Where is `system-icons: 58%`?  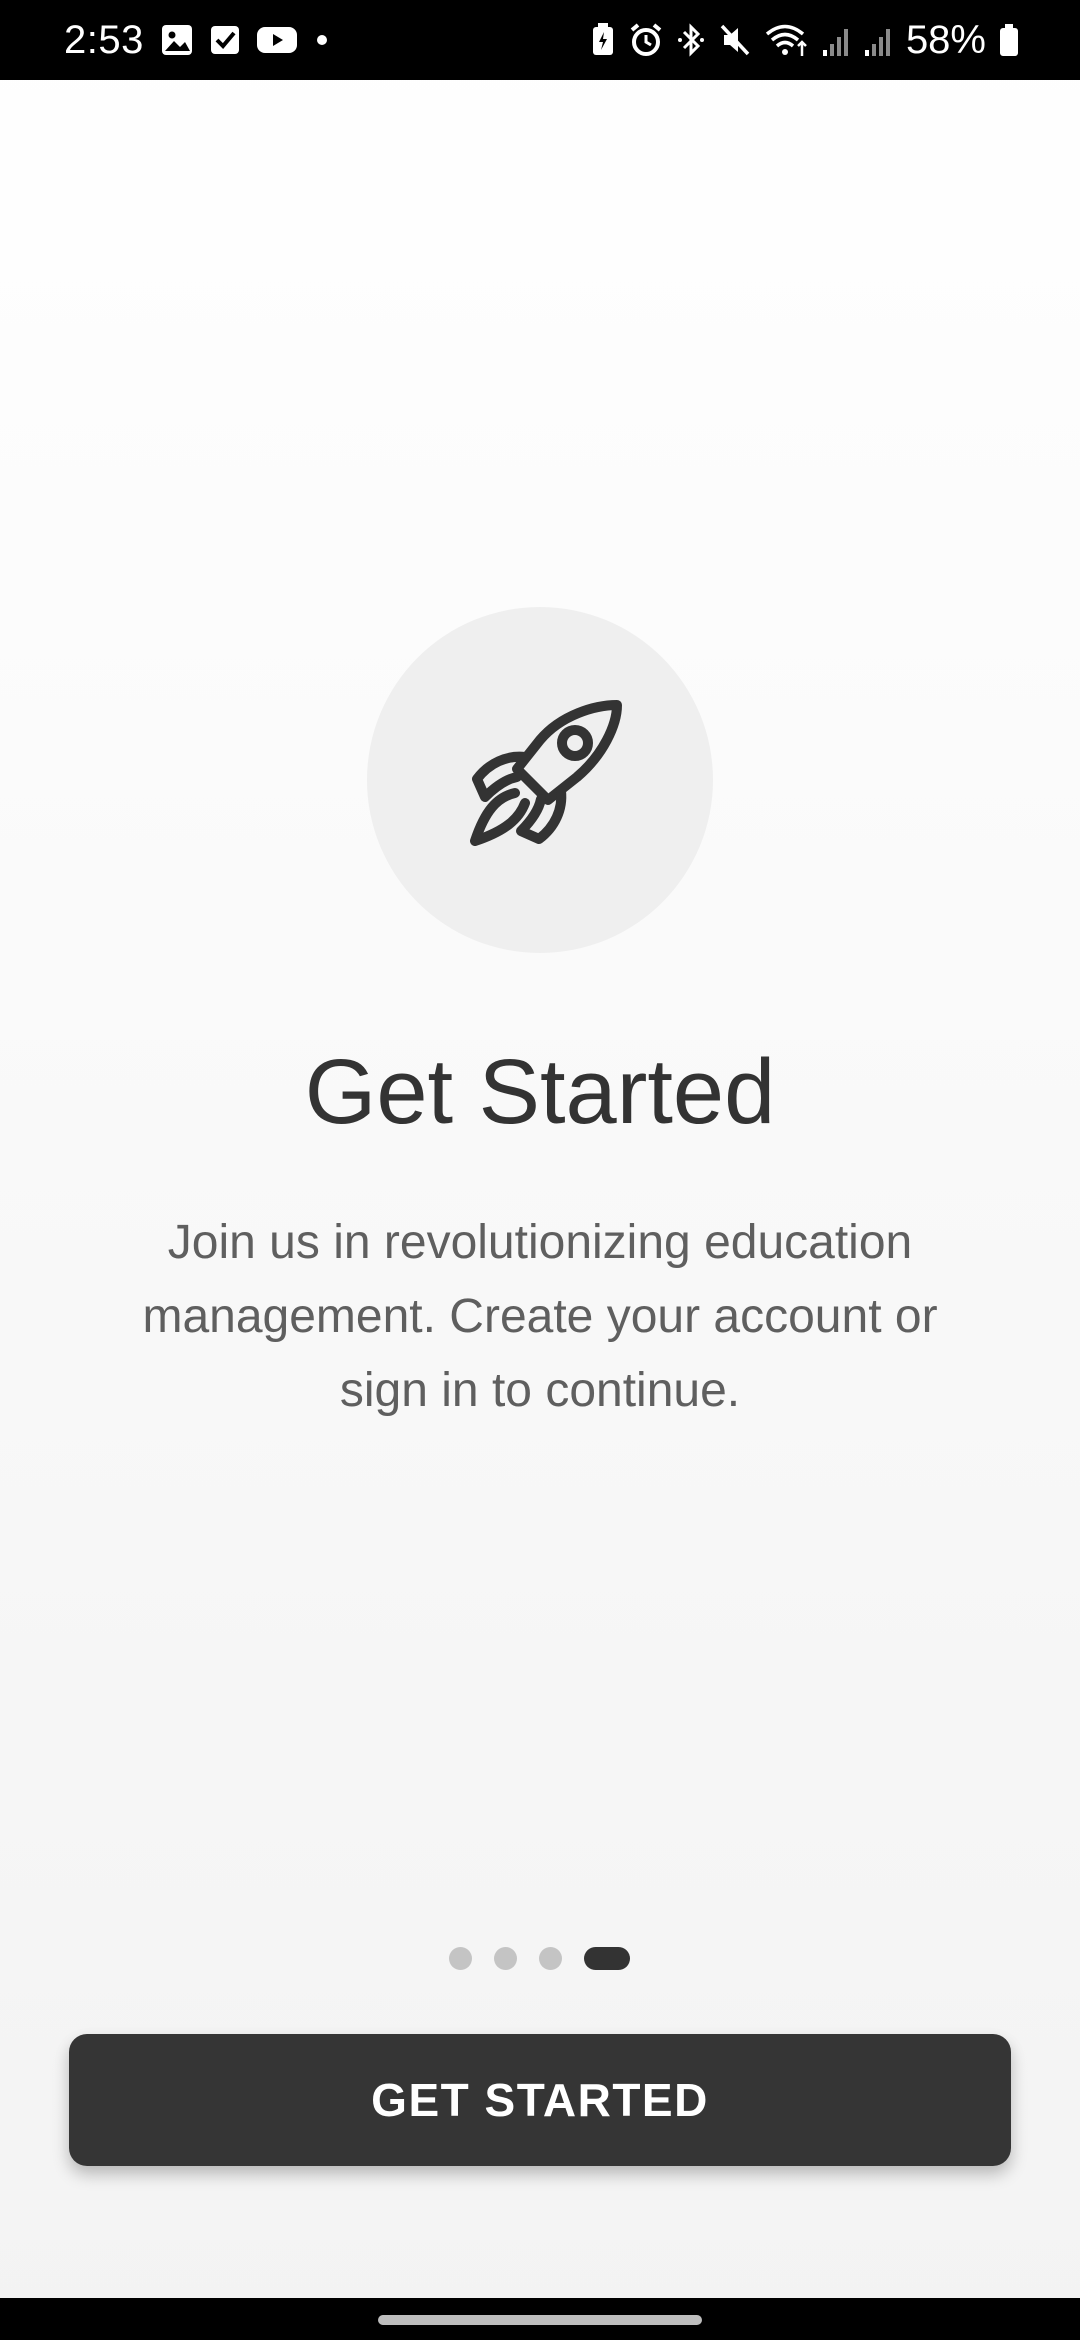 system-icons: 58% is located at coordinates (805, 39).